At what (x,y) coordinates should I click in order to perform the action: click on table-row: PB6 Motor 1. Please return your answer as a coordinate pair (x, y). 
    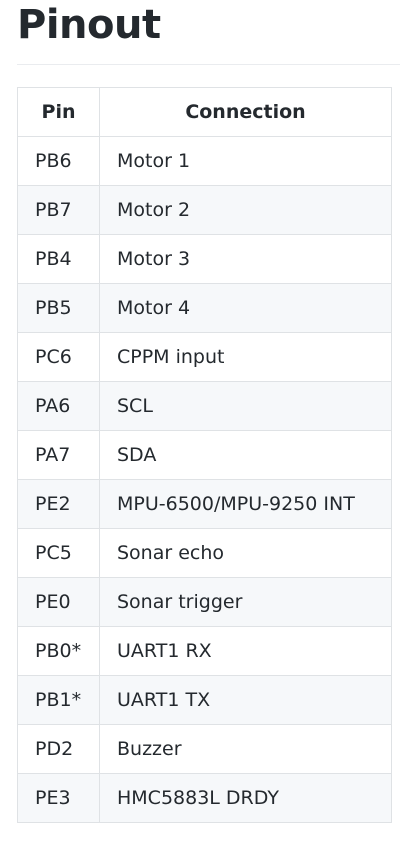
    Looking at the image, I should click on (204, 161).